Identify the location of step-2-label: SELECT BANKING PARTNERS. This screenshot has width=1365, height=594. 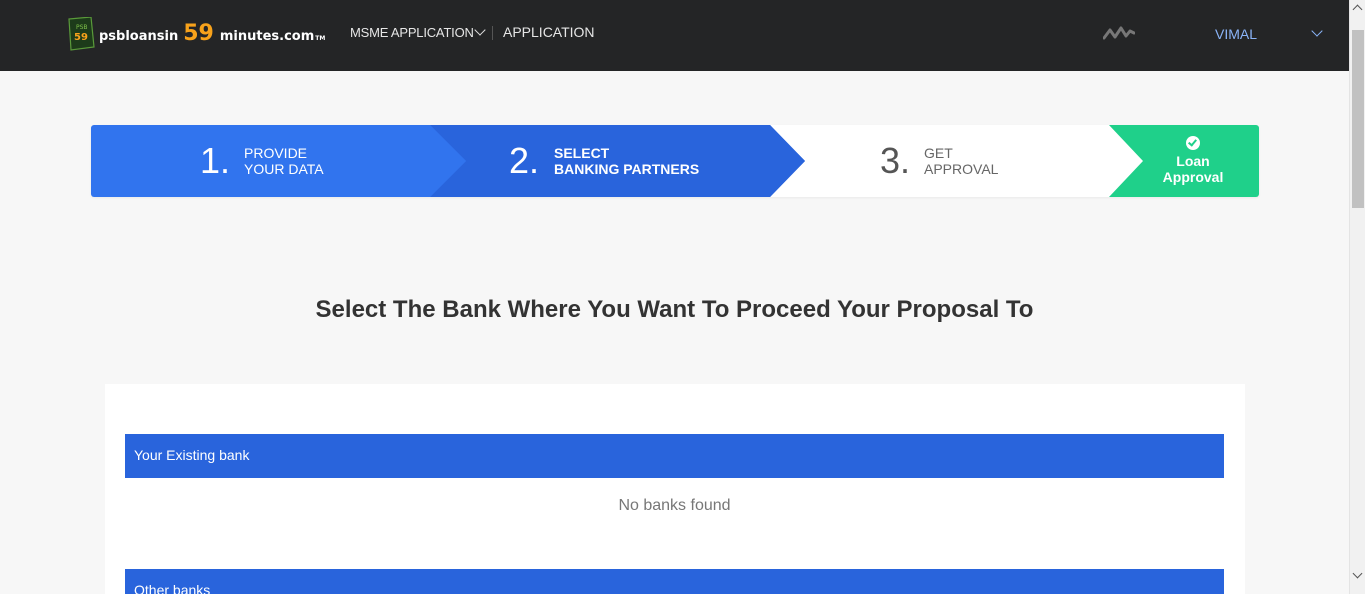
(626, 161).